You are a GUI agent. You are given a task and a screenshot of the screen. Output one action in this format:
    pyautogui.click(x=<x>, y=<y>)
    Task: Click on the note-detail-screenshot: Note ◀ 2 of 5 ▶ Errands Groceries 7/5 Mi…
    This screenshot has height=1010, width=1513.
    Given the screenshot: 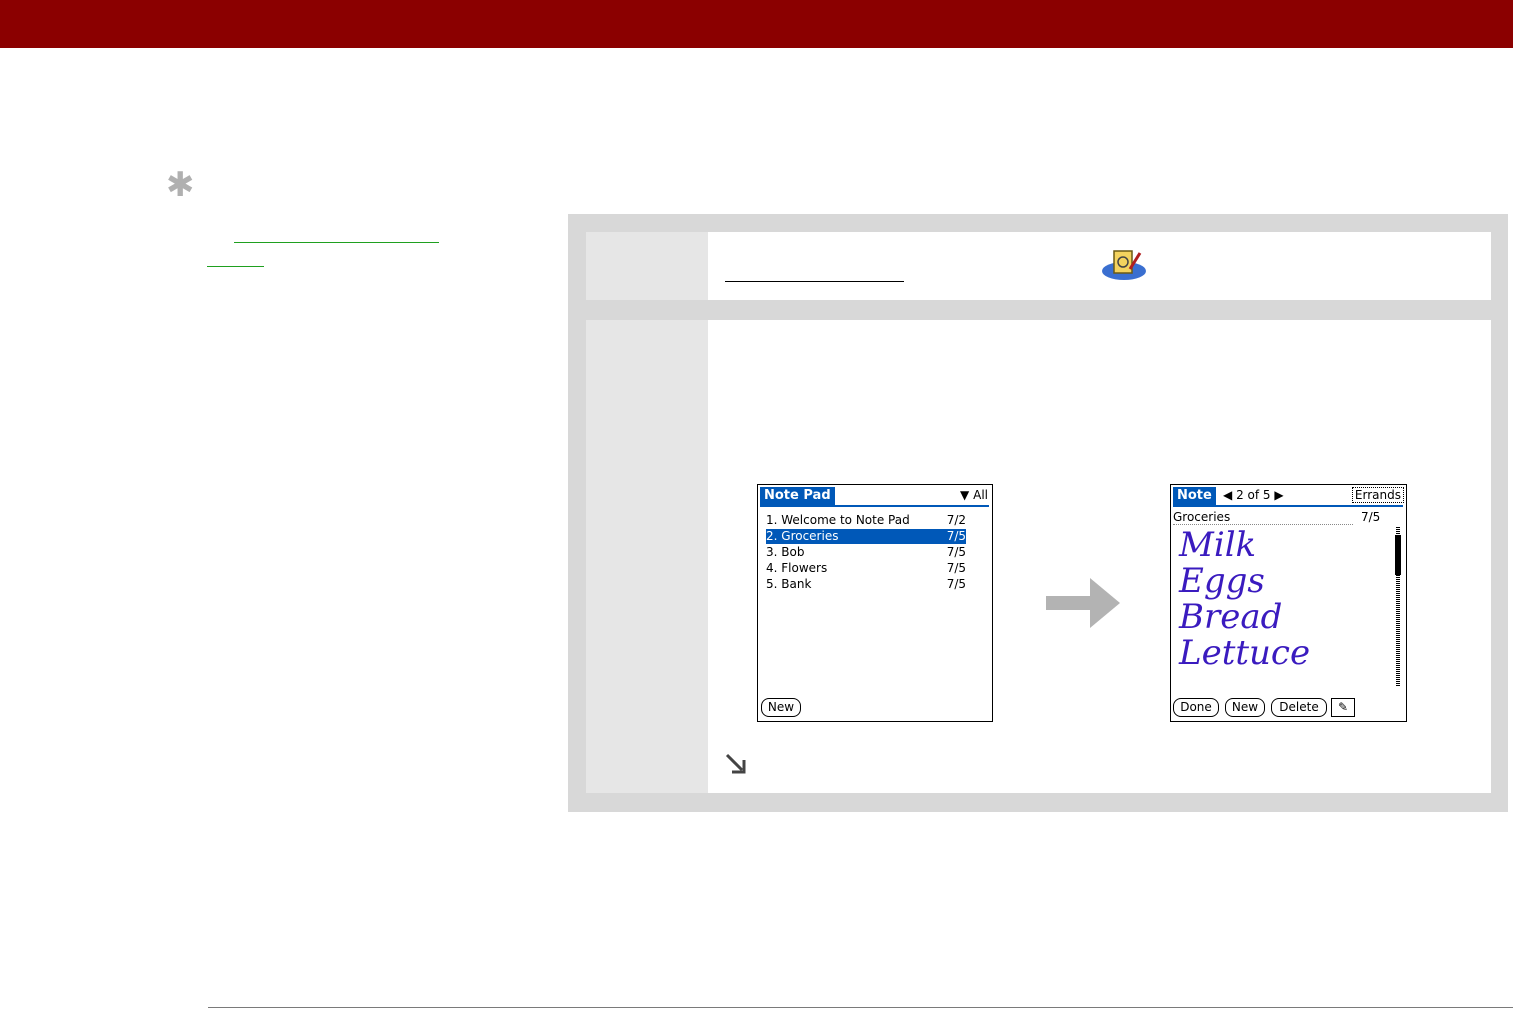 What is the action you would take?
    pyautogui.click(x=1288, y=603)
    